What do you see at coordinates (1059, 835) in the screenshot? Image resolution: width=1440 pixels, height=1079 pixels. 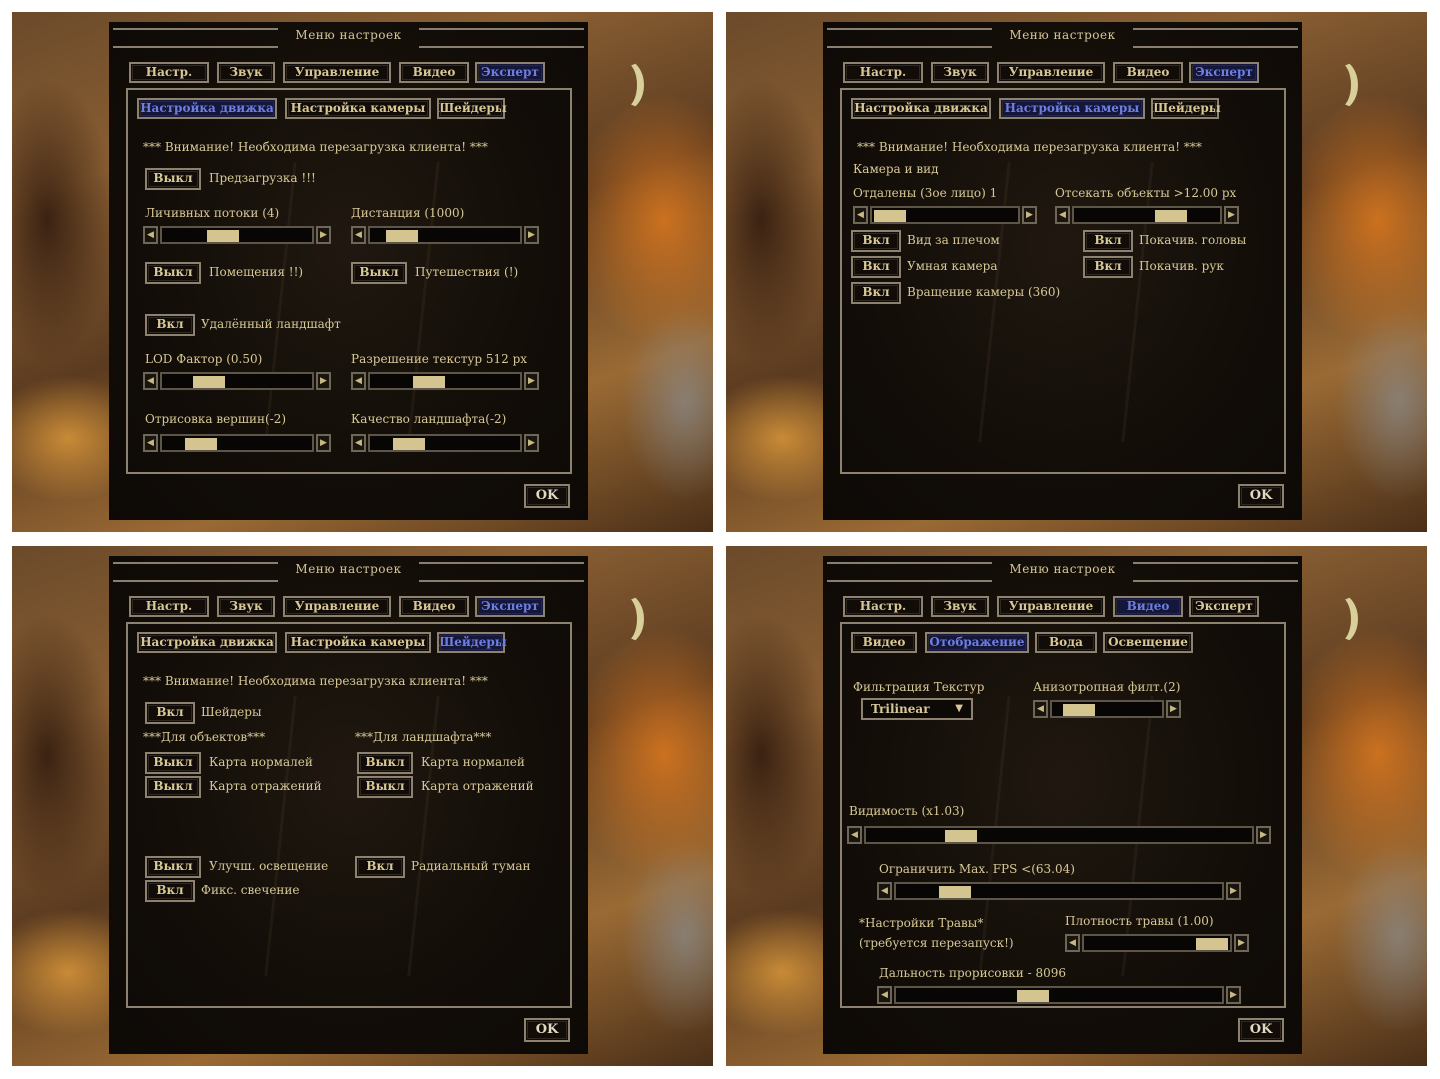 I see `visibility-slider: ◀ ▶` at bounding box center [1059, 835].